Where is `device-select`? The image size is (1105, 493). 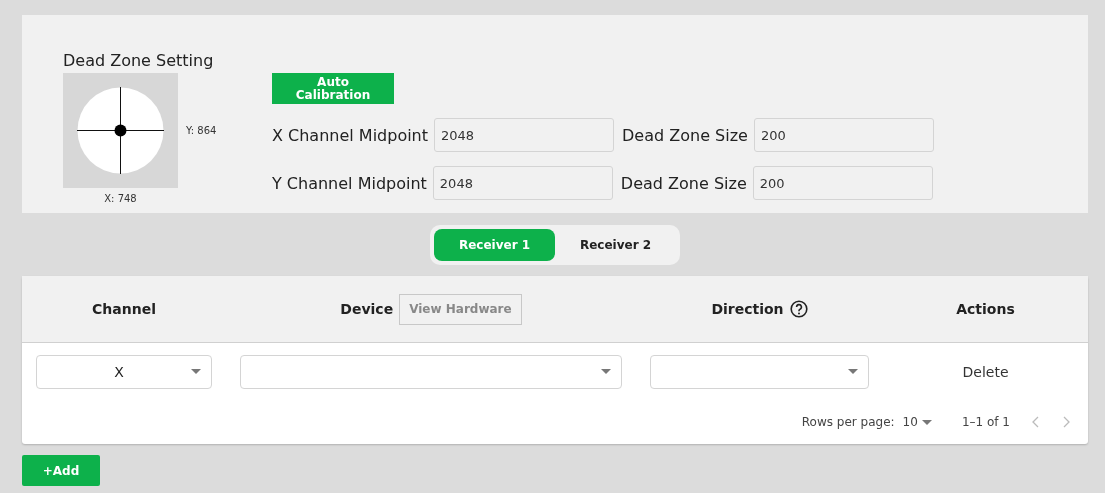 device-select is located at coordinates (431, 371).